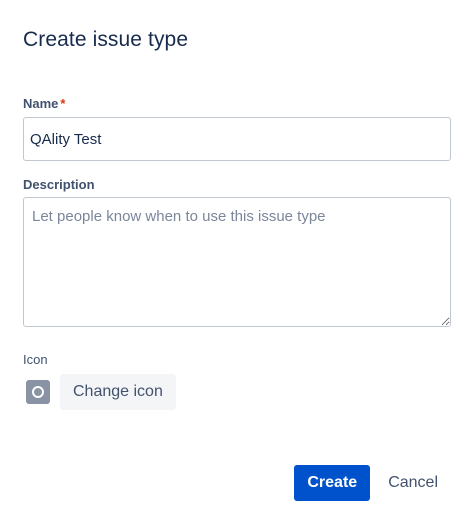 The height and width of the screenshot is (525, 474). I want to click on name-label-text: Name, so click(41, 103).